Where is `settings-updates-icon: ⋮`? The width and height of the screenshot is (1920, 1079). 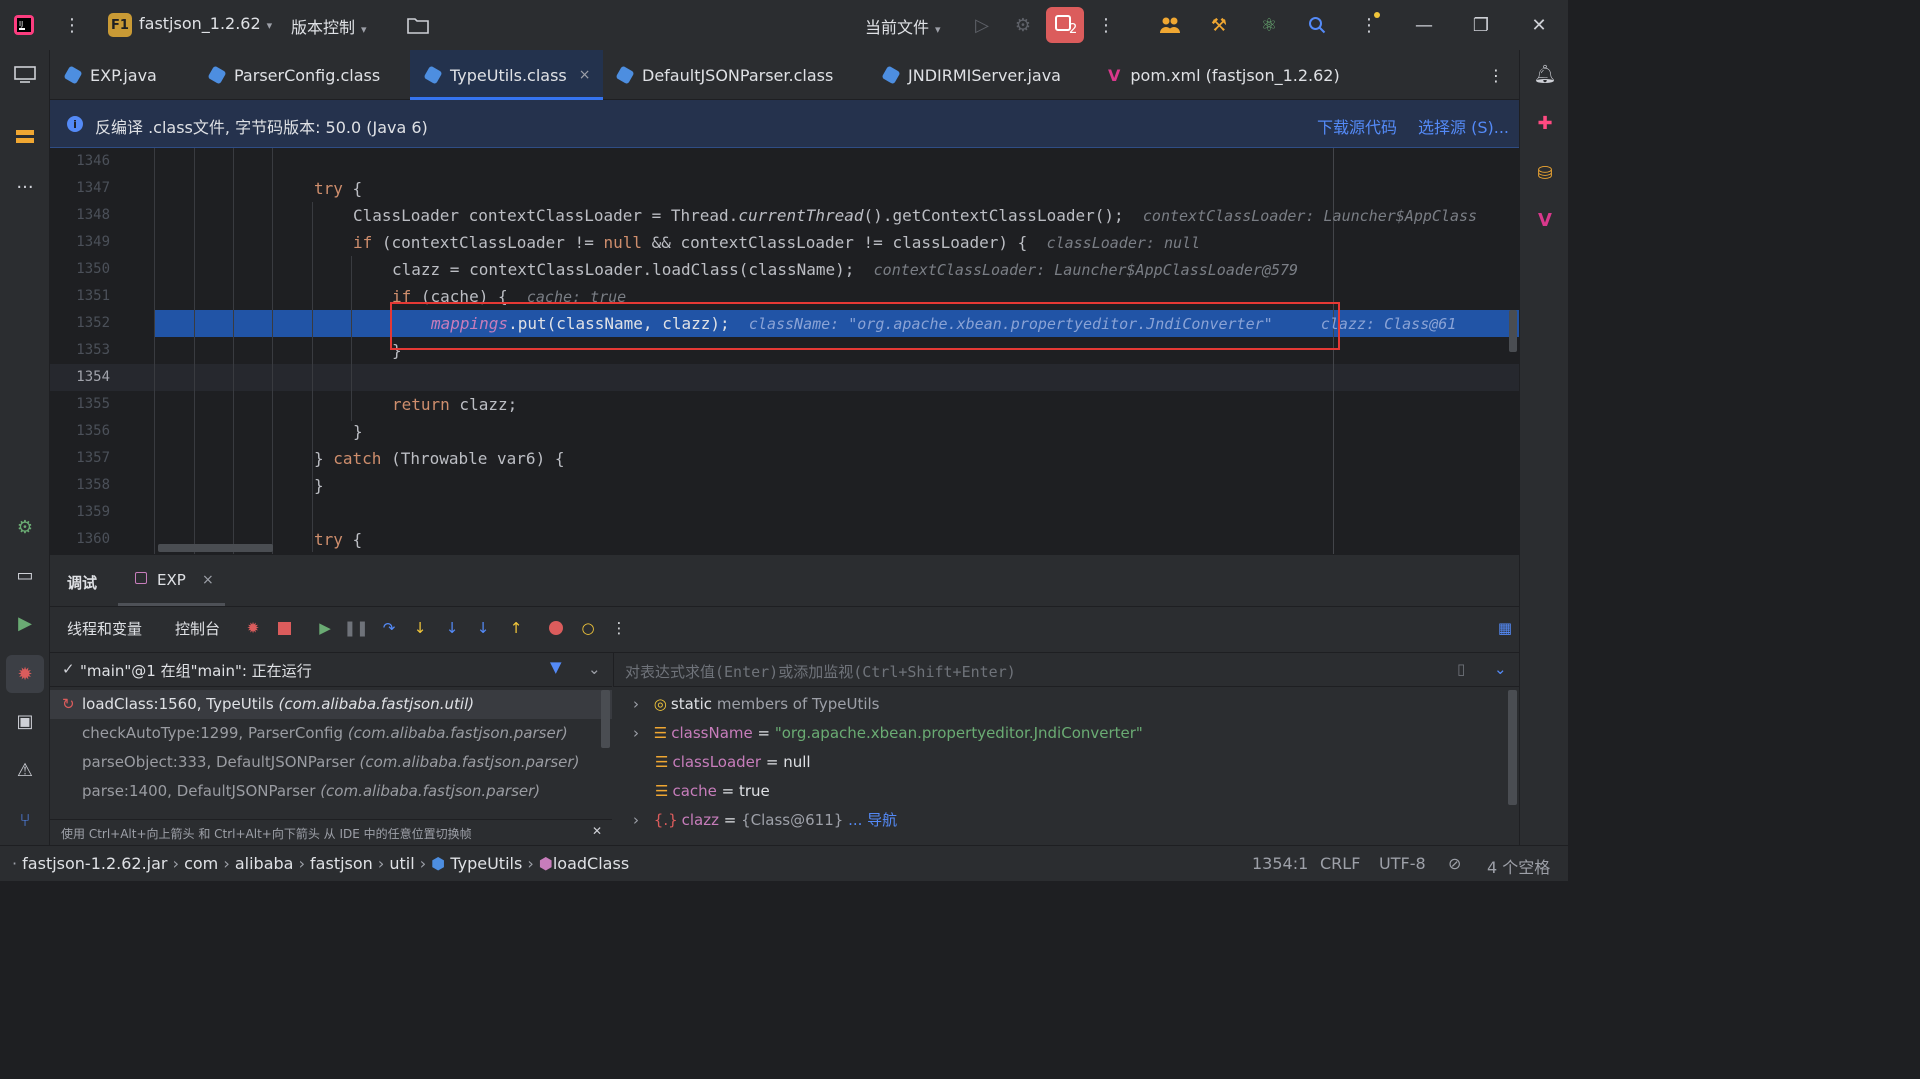 settings-updates-icon: ⋮ is located at coordinates (1369, 25).